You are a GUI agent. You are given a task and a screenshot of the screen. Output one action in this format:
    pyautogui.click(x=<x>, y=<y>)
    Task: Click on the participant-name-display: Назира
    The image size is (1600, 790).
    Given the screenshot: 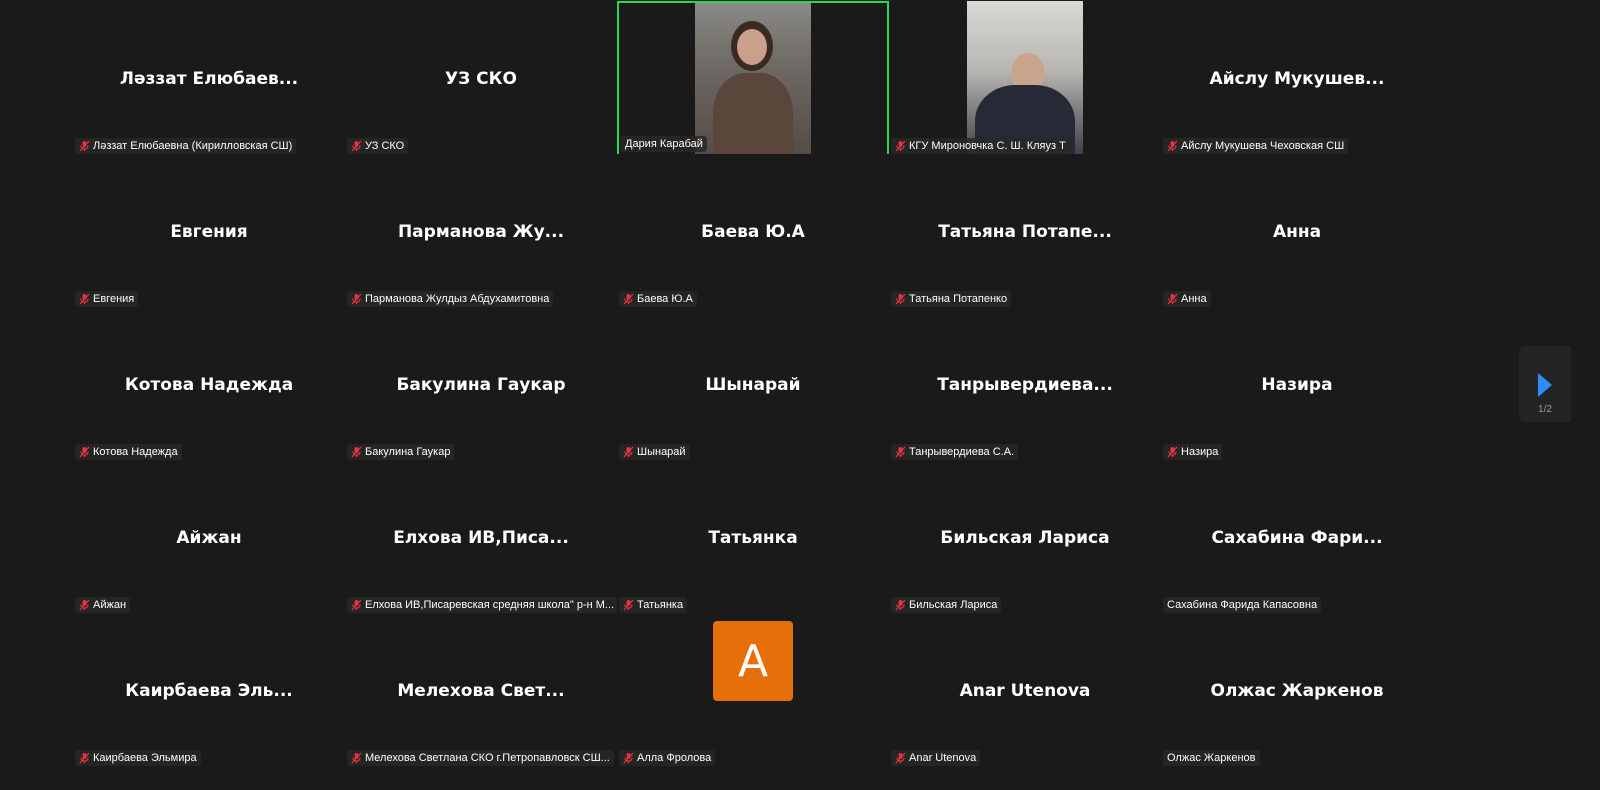 What is the action you would take?
    pyautogui.click(x=1297, y=385)
    